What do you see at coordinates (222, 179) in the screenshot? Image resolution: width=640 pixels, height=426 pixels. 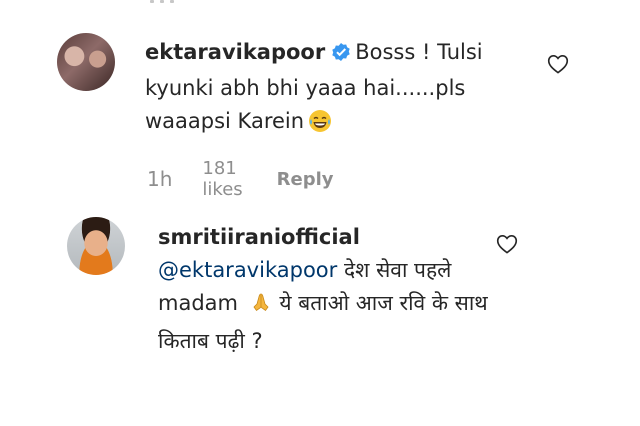 I see `comment-likes: 181 likes` at bounding box center [222, 179].